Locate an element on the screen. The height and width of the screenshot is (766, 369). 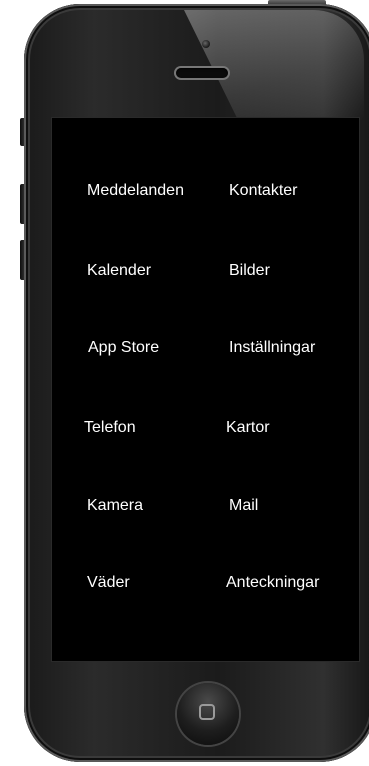
home-square-icon is located at coordinates (207, 712).